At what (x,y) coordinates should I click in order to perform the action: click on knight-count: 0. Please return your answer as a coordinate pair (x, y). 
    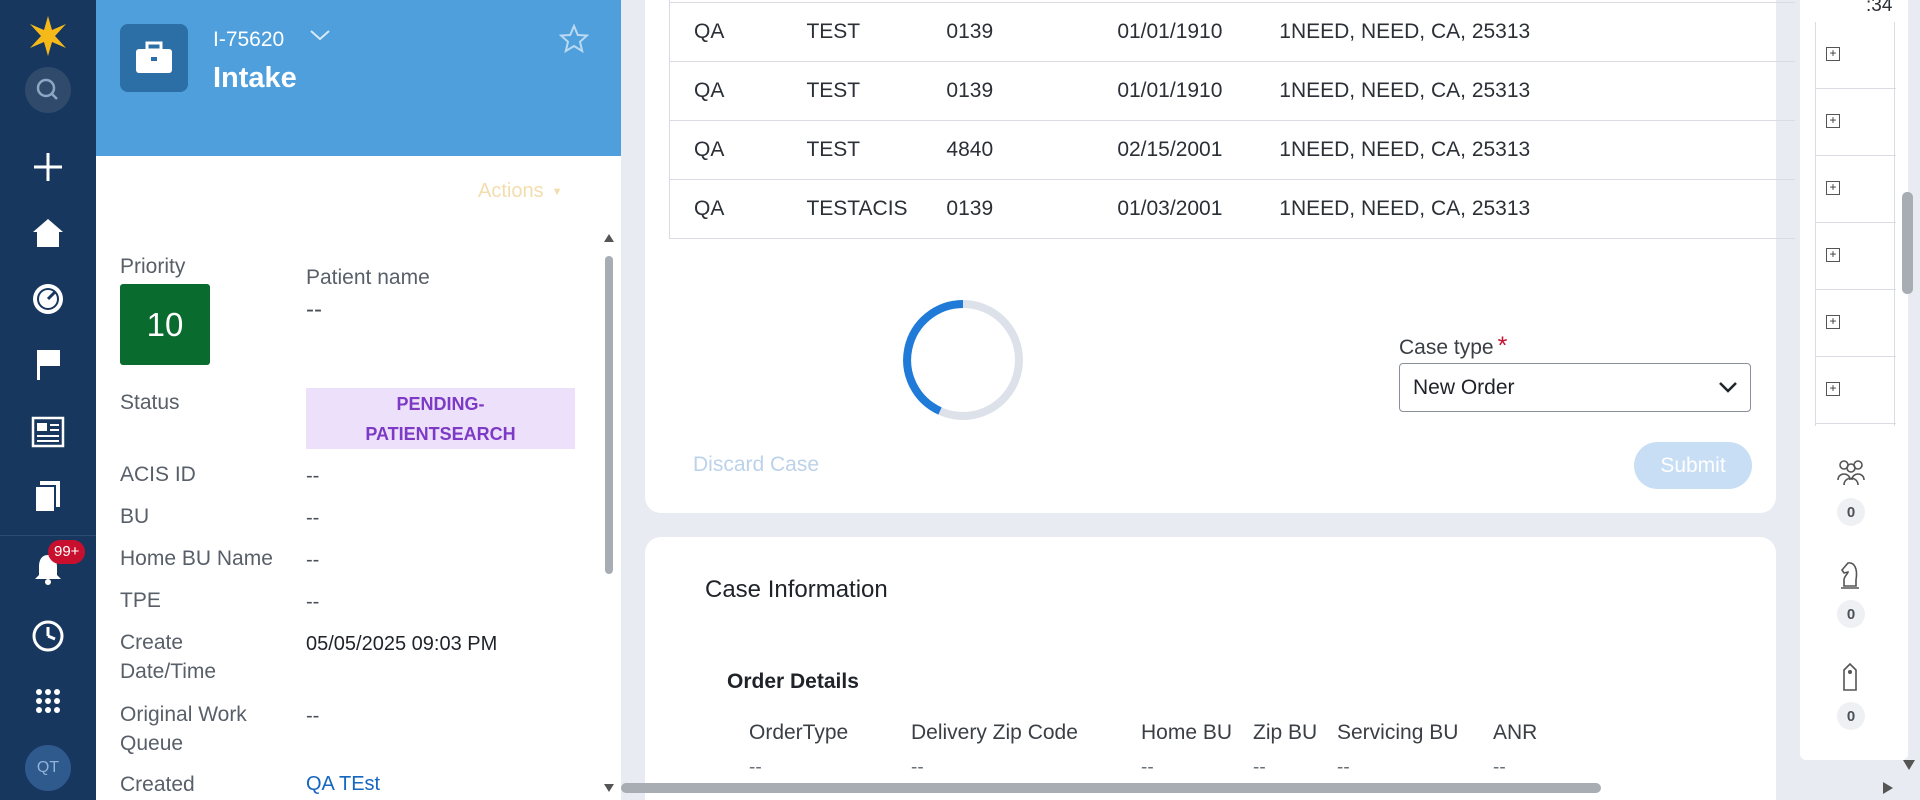
    Looking at the image, I should click on (1851, 614).